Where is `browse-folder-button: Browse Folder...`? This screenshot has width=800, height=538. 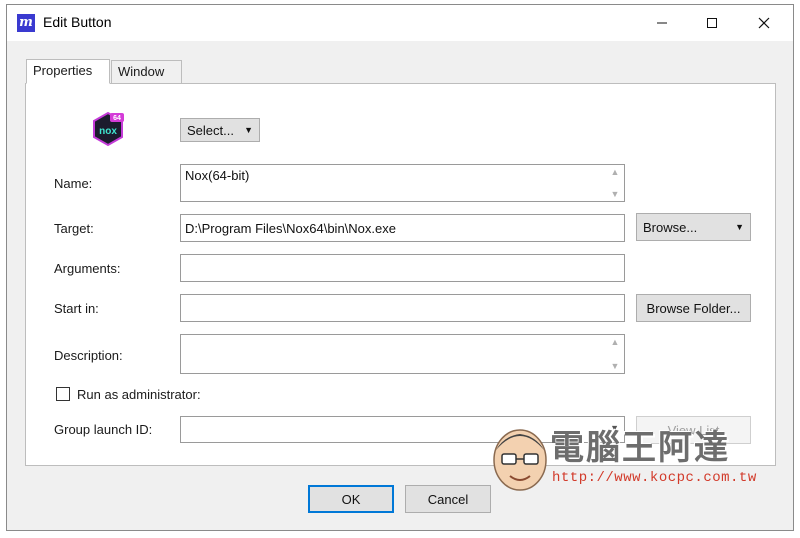
browse-folder-button: Browse Folder... is located at coordinates (693, 308).